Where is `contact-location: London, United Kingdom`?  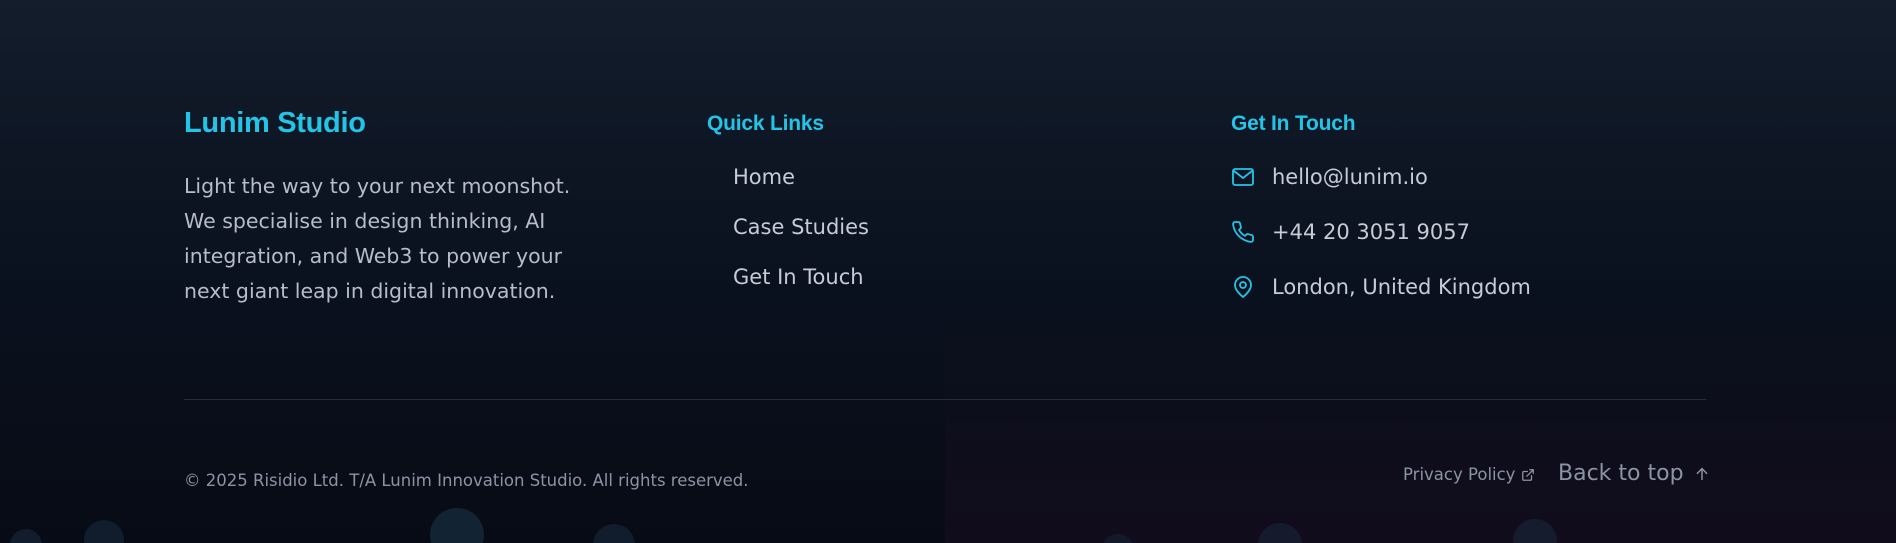 contact-location: London, United Kingdom is located at coordinates (1381, 297).